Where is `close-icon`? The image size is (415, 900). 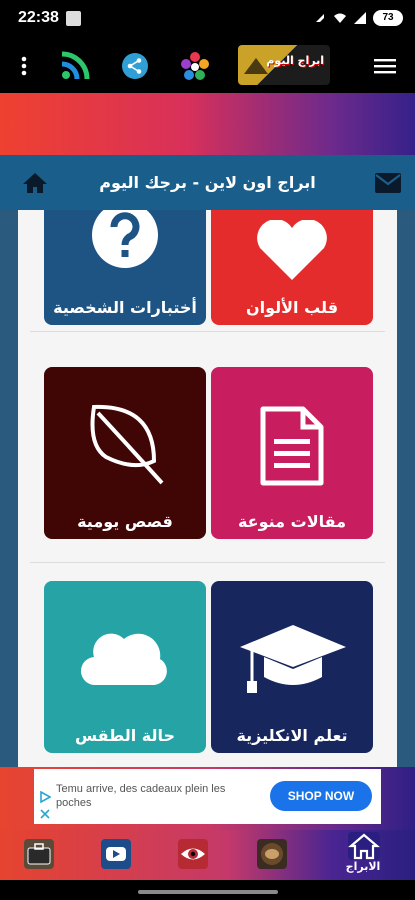 close-icon is located at coordinates (45, 814).